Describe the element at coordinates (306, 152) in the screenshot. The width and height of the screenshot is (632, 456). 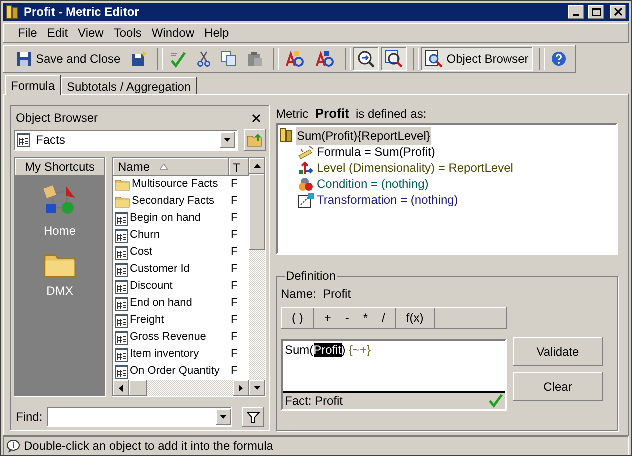
I see `ruler-icon` at that location.